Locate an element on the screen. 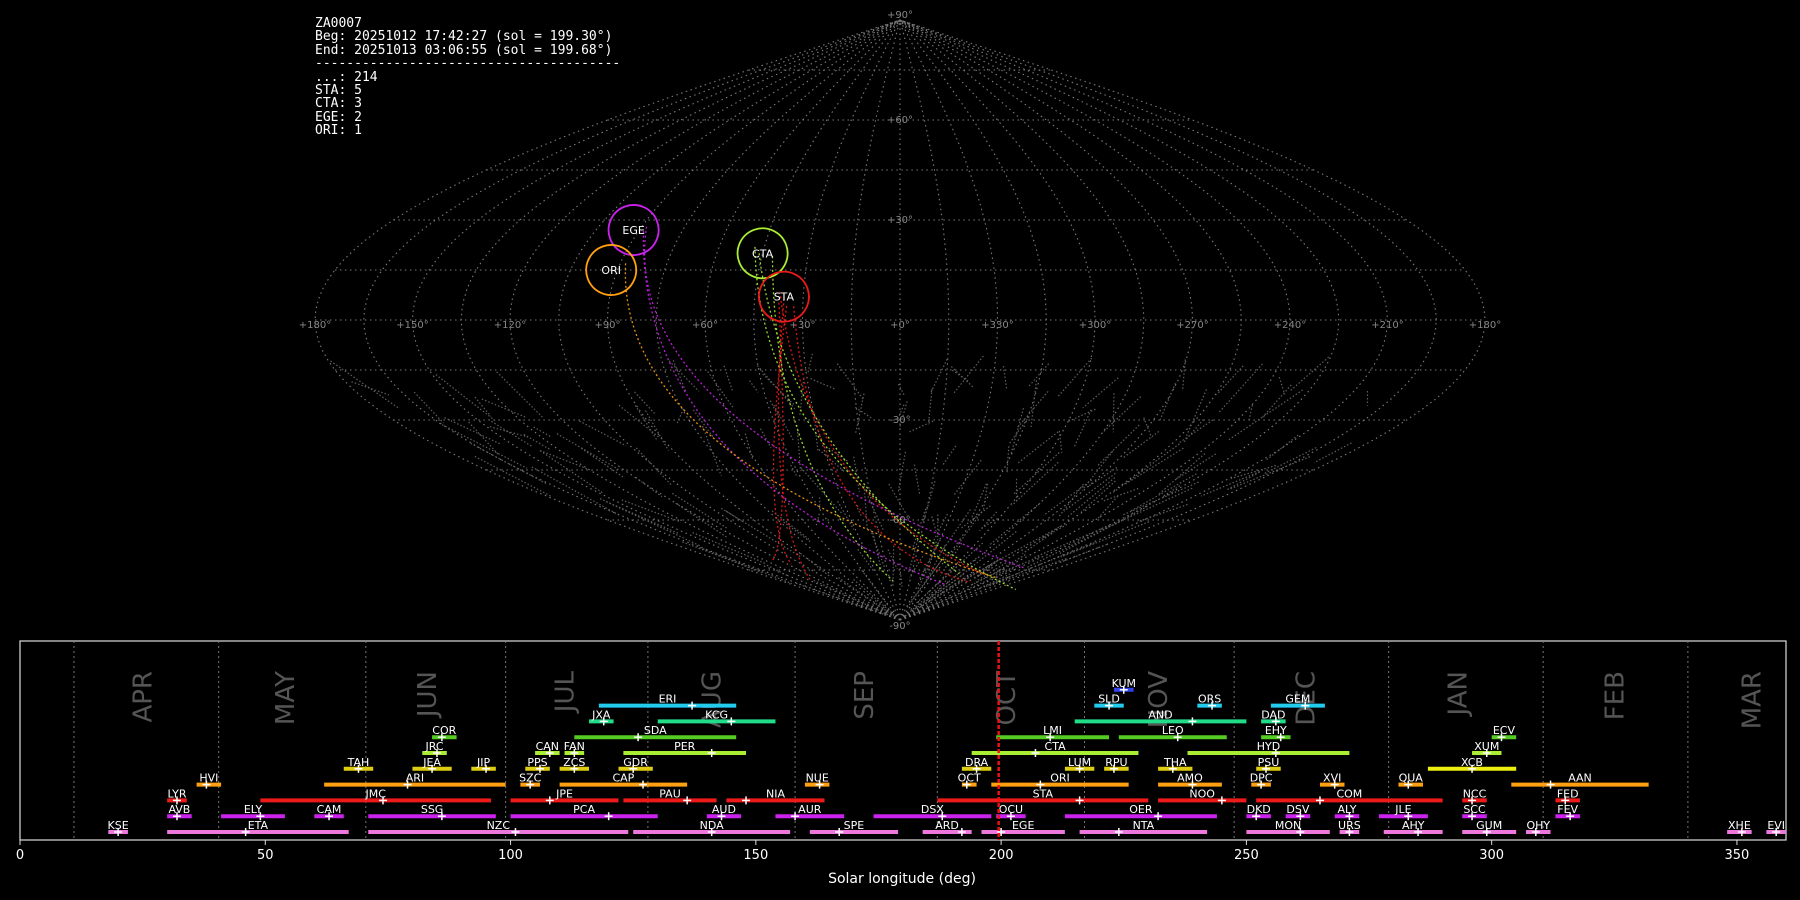  shower-code: AVB is located at coordinates (179, 809).